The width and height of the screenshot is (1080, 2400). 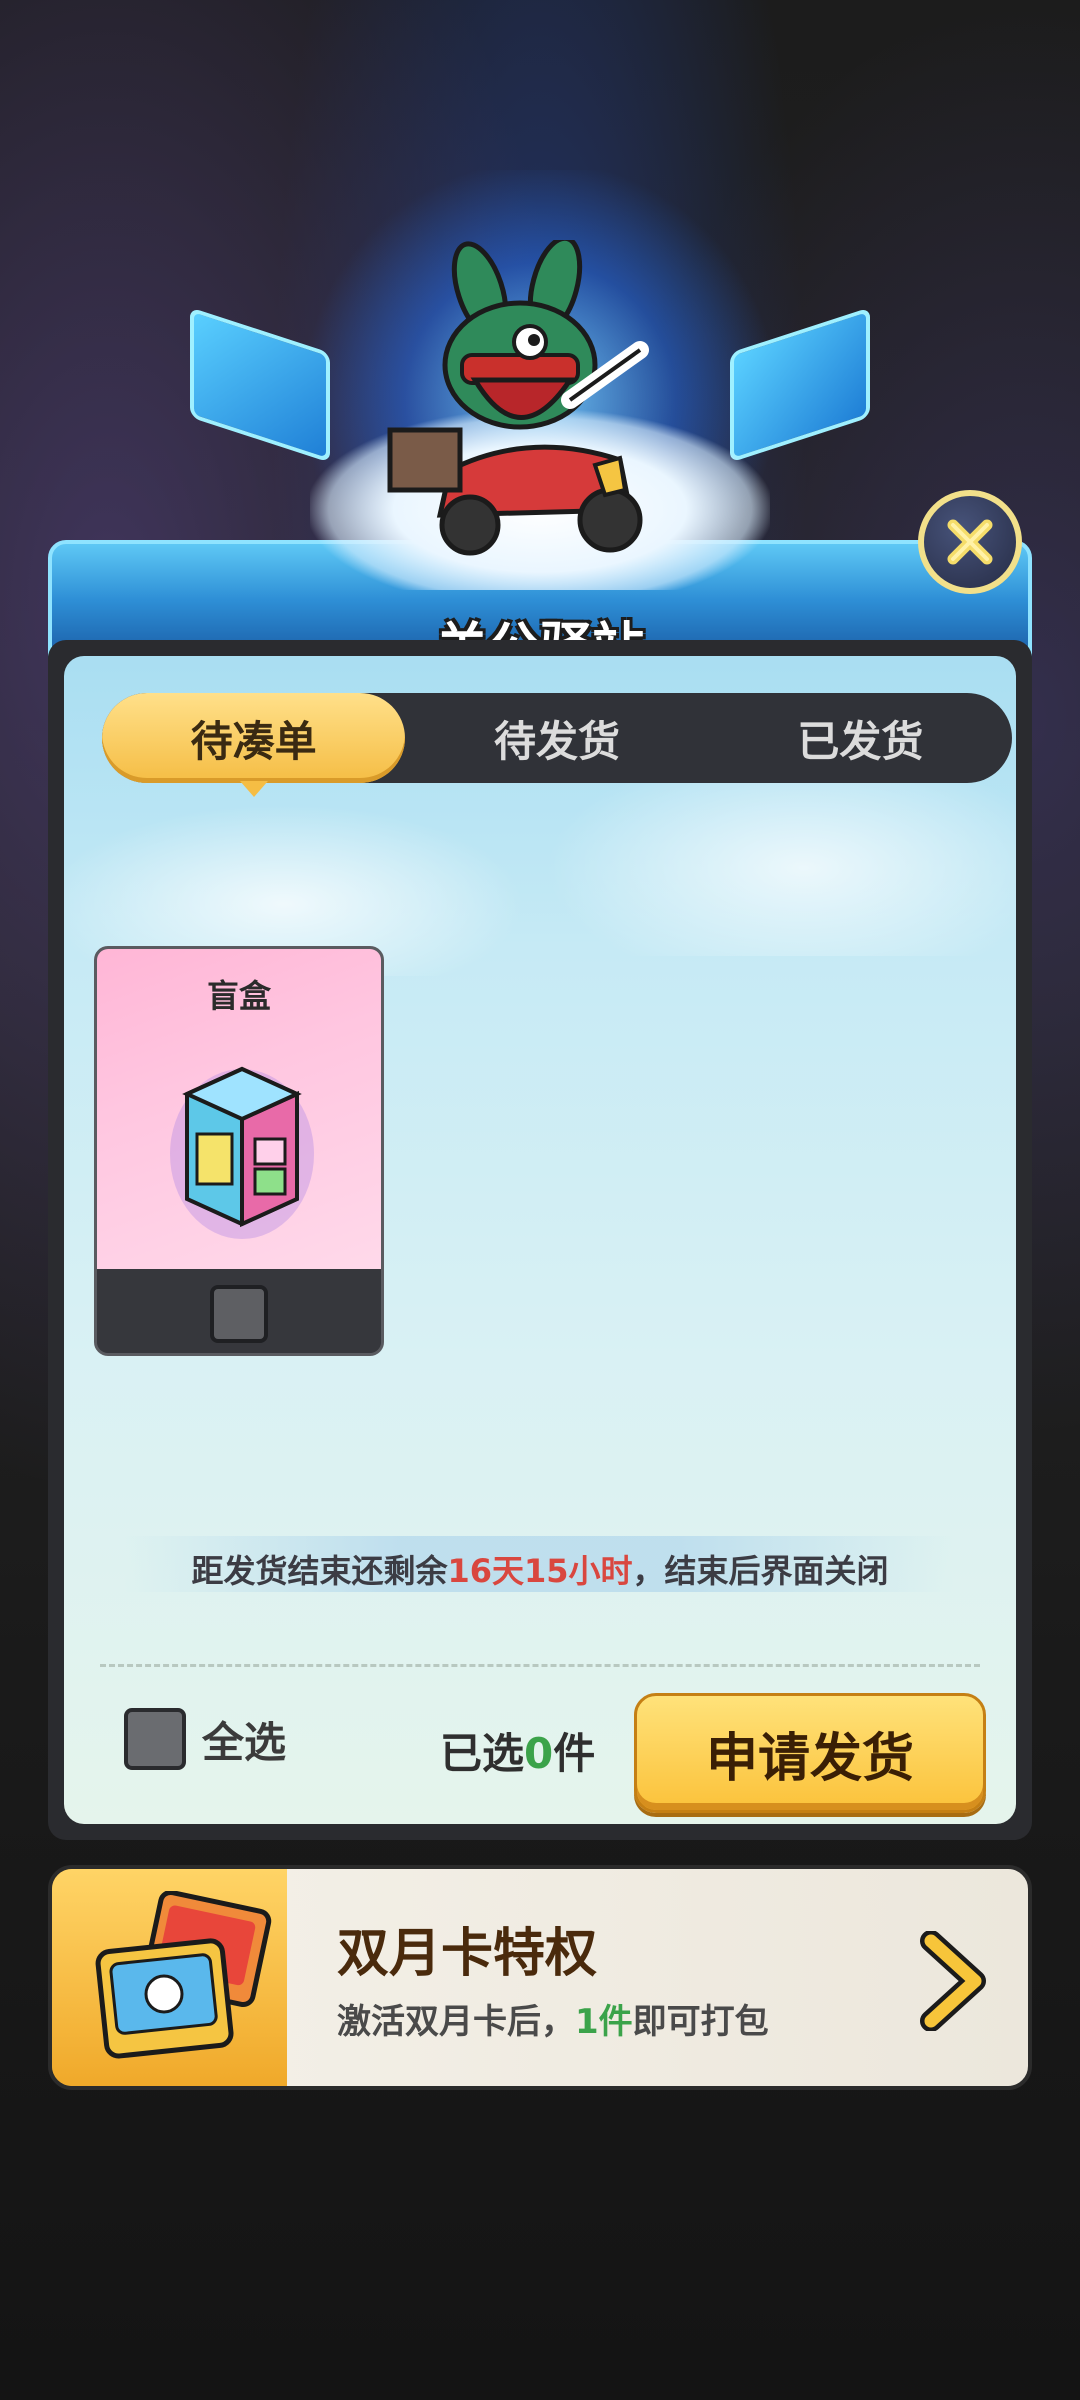 What do you see at coordinates (183, 1975) in the screenshot?
I see `card-pack-icon` at bounding box center [183, 1975].